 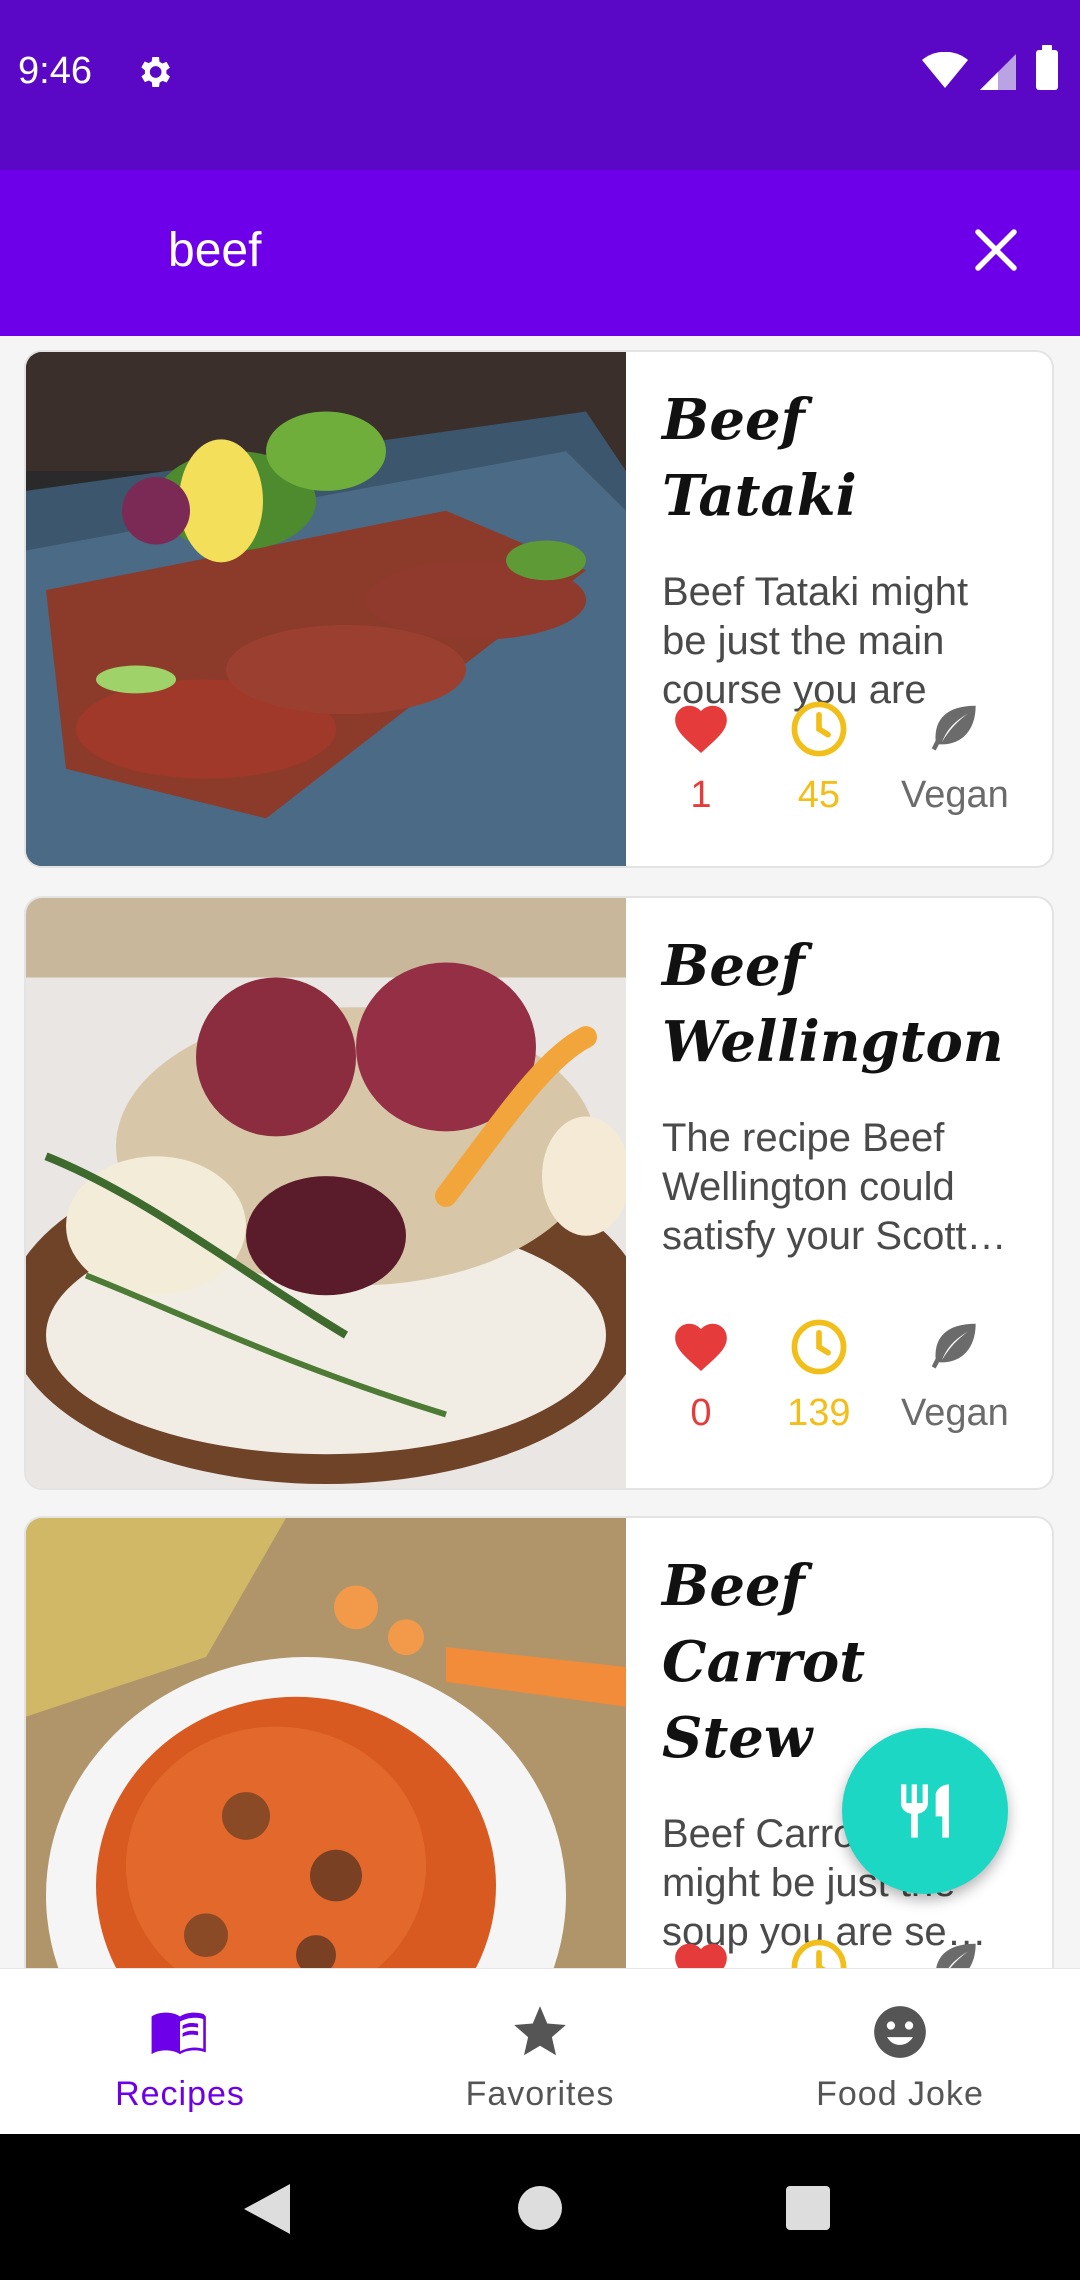 I want to click on likes-count: 1, so click(x=701, y=795).